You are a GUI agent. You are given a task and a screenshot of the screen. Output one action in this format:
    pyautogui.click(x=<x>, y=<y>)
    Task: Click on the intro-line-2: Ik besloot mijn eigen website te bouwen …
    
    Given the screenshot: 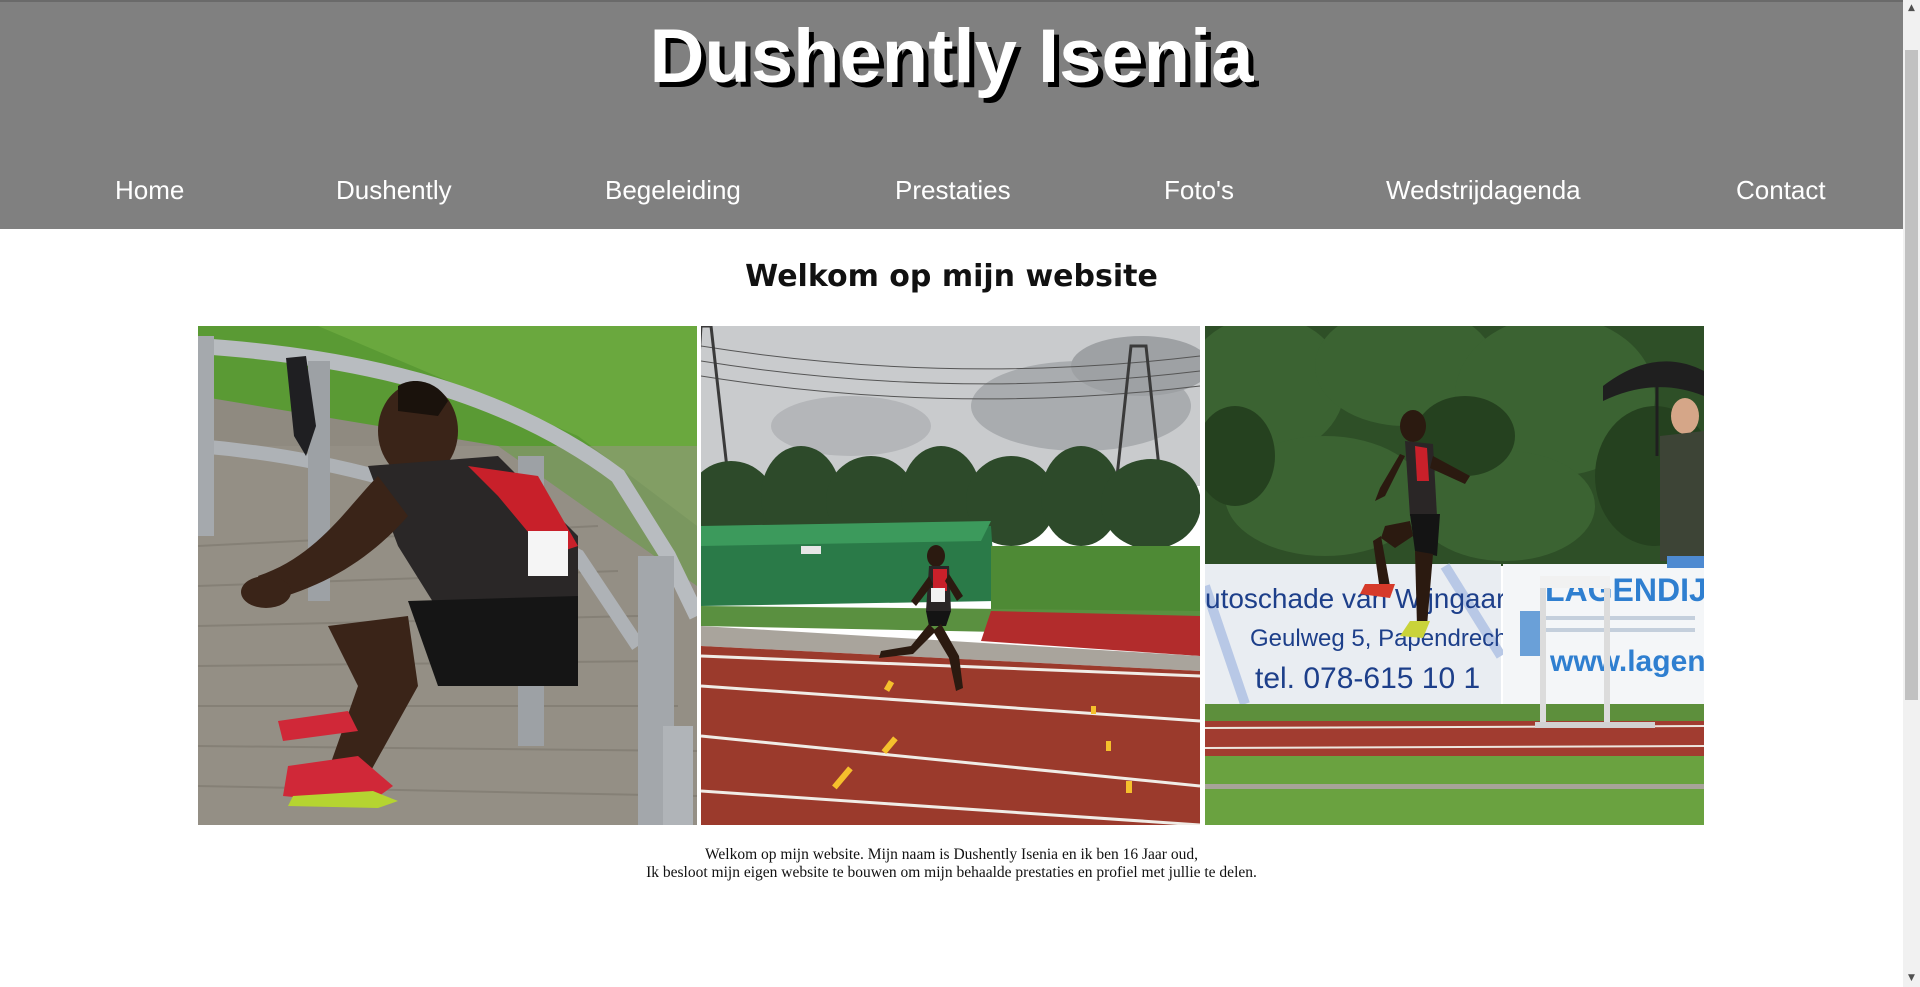 What is the action you would take?
    pyautogui.click(x=951, y=872)
    